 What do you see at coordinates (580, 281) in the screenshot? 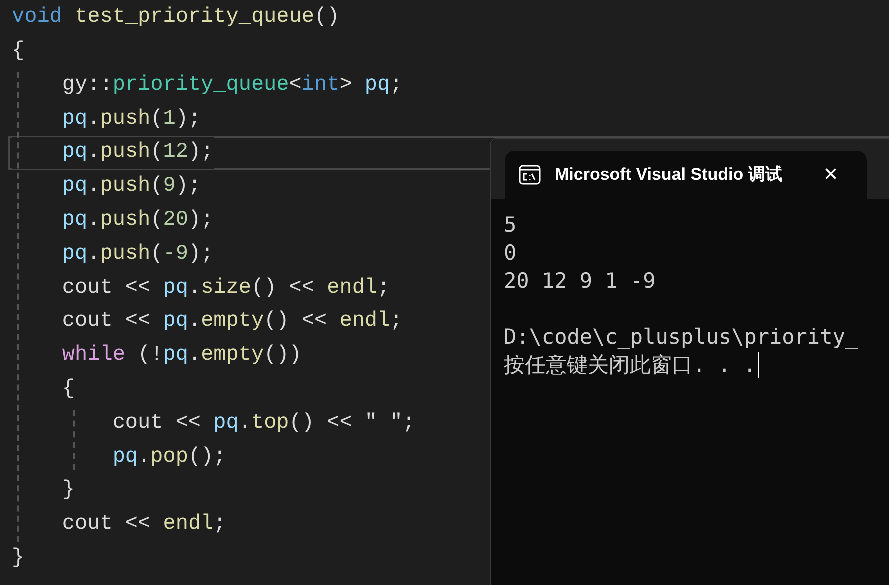
I see `console-output-line: 20 12 9 1 -9` at bounding box center [580, 281].